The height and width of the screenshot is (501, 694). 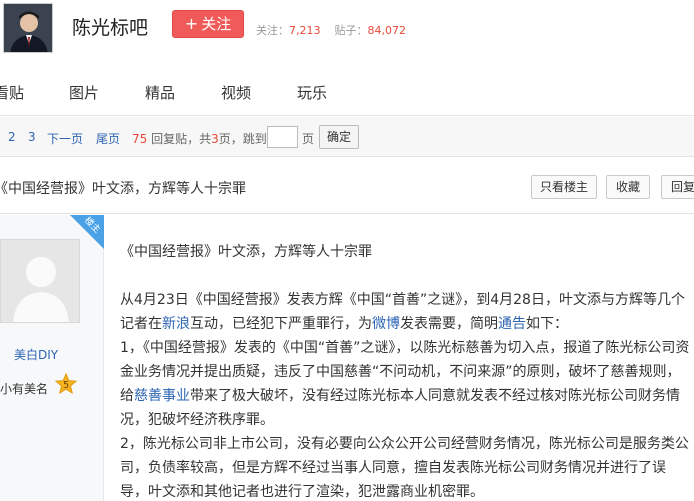 What do you see at coordinates (12, 137) in the screenshot?
I see `page-link-2: 2` at bounding box center [12, 137].